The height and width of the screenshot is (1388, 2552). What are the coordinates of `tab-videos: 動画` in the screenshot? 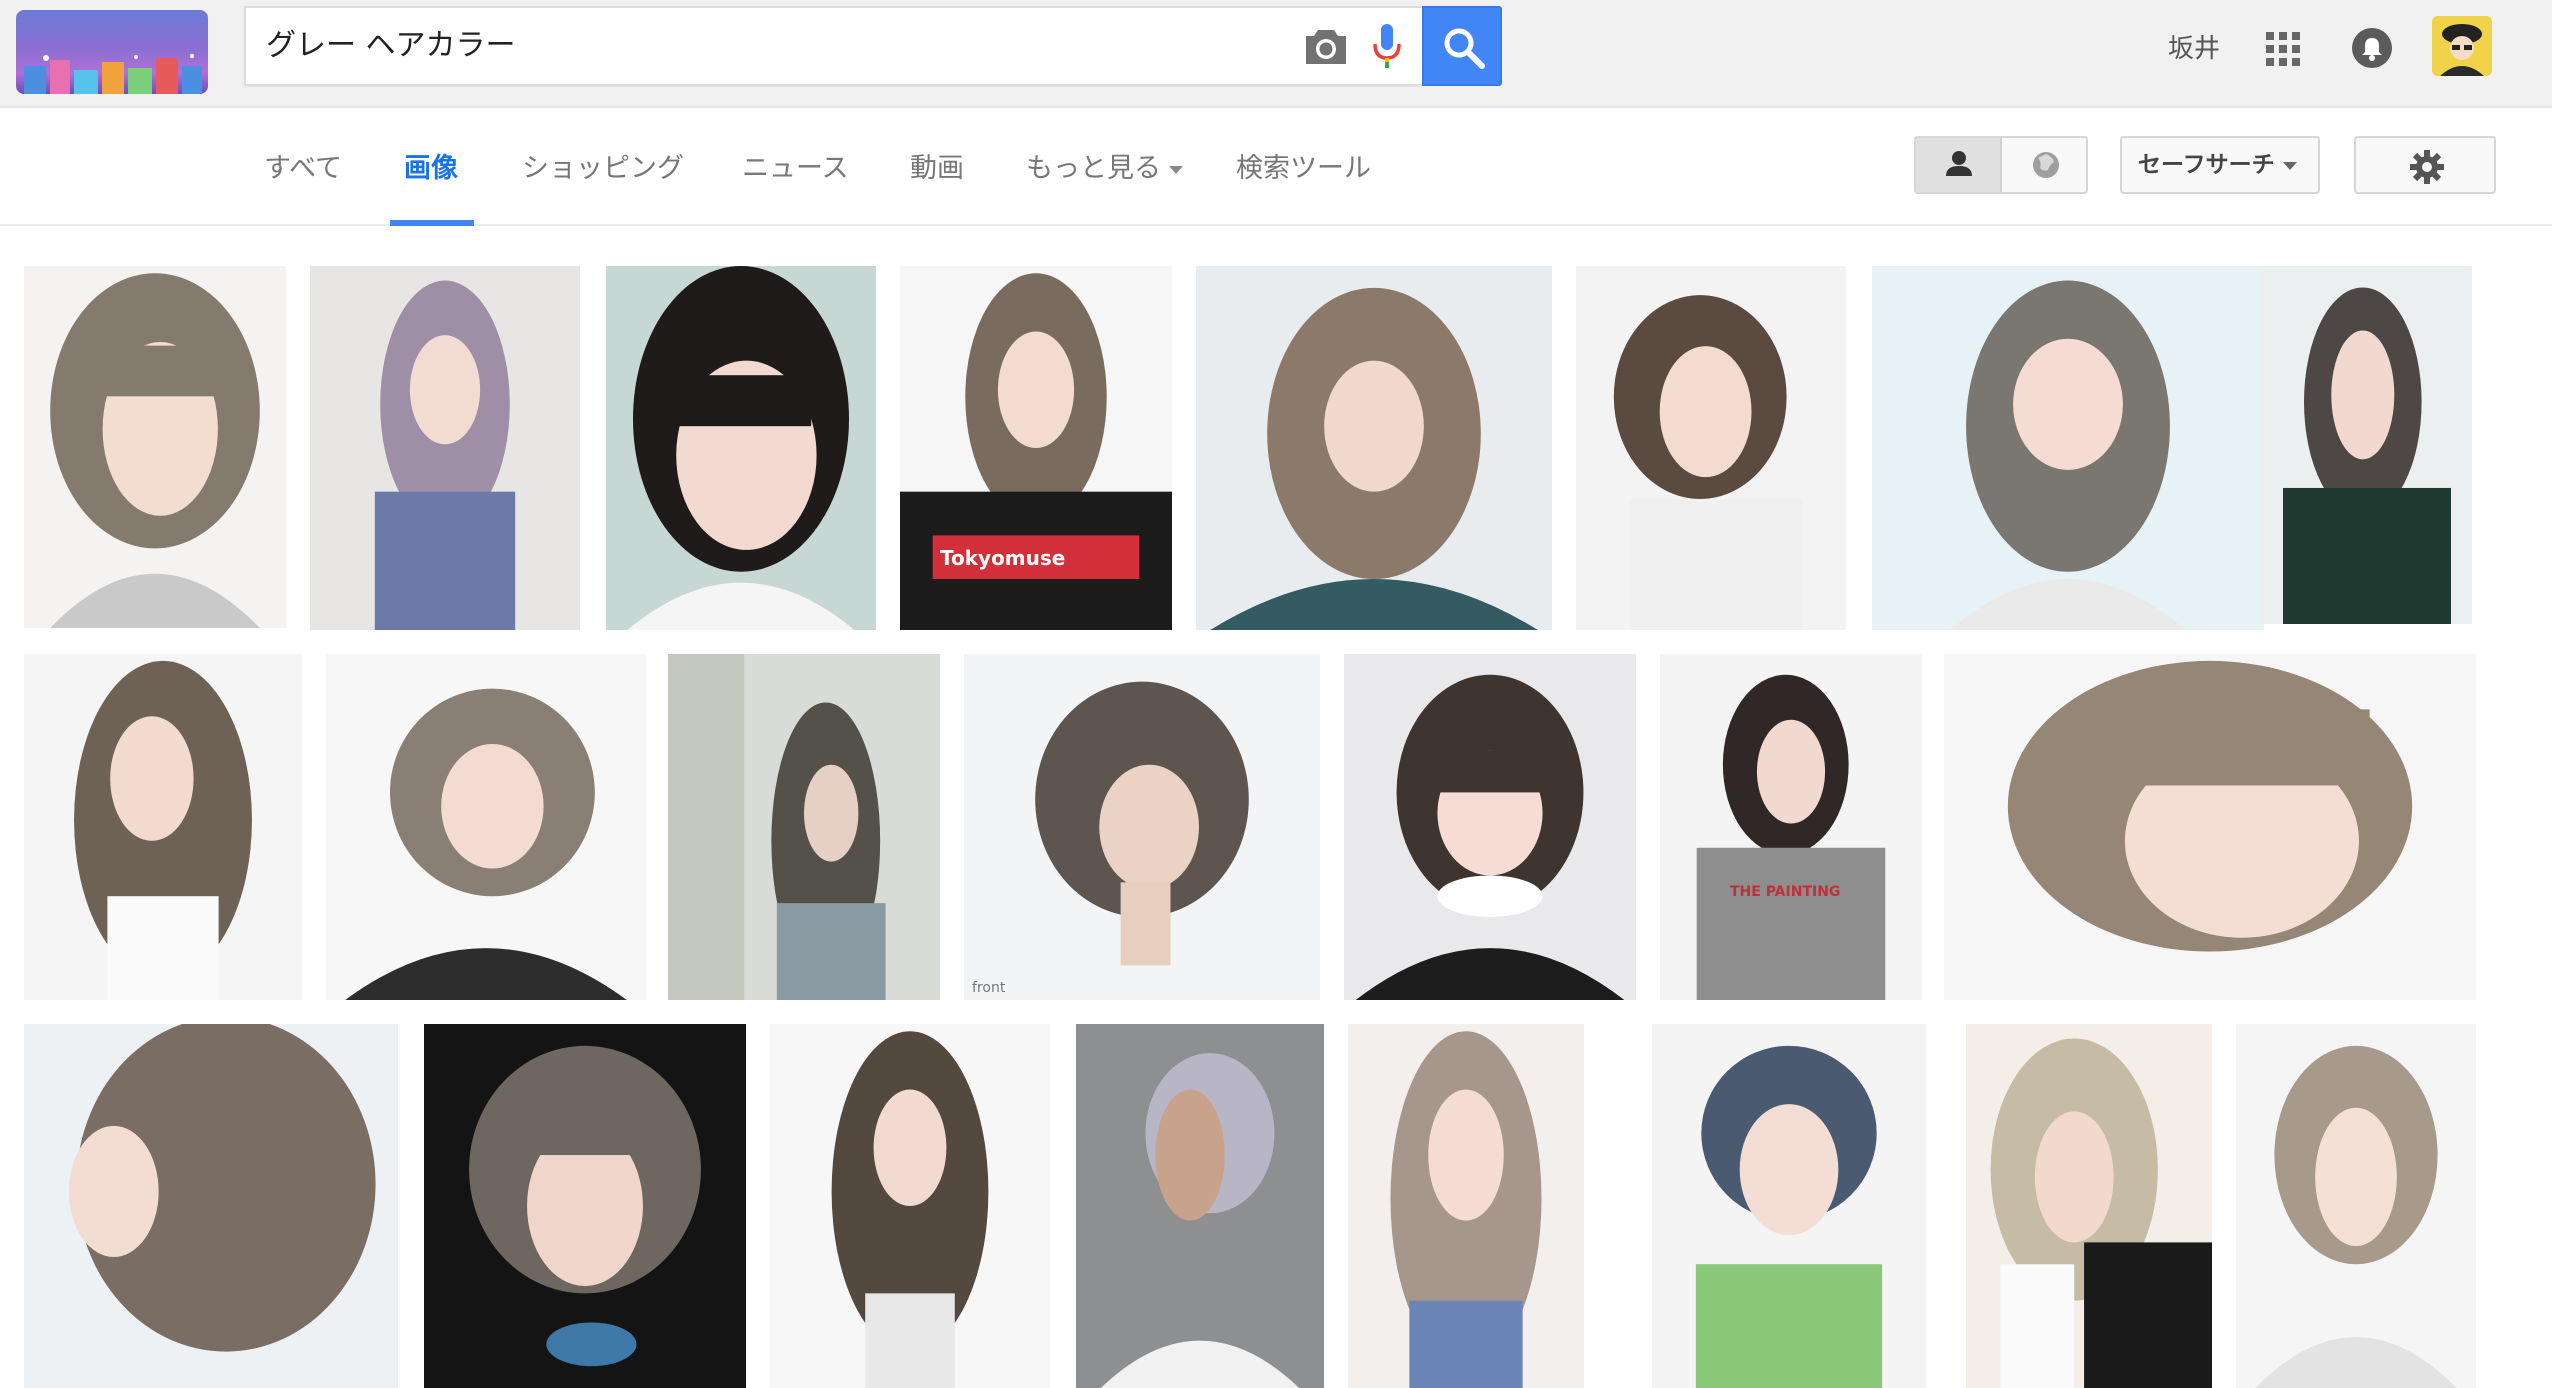 It's located at (937, 165).